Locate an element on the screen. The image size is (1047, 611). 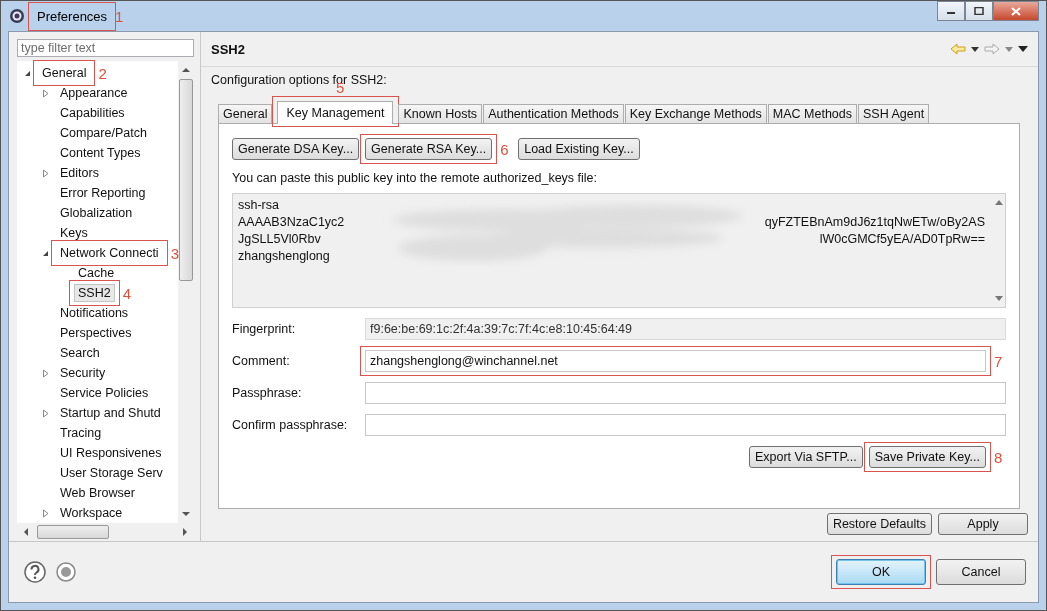
tree-item: Workspace is located at coordinates (91, 513).